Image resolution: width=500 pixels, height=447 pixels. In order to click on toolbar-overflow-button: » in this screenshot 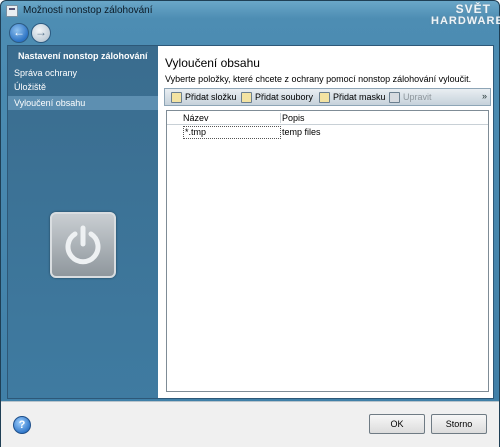, I will do `click(484, 96)`.